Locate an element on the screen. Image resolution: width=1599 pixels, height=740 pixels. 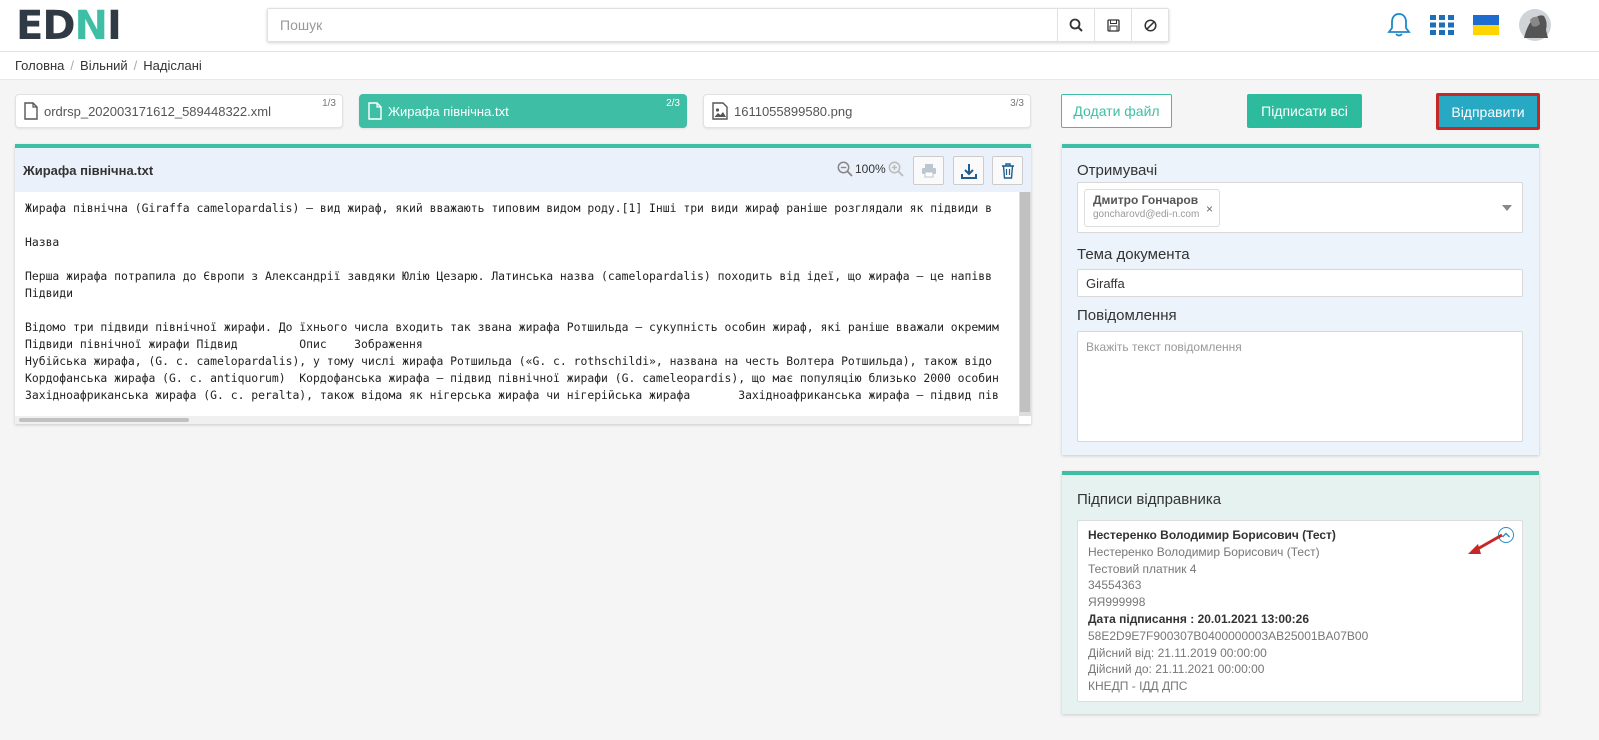
ukraine-flag-icon is located at coordinates (1486, 25).